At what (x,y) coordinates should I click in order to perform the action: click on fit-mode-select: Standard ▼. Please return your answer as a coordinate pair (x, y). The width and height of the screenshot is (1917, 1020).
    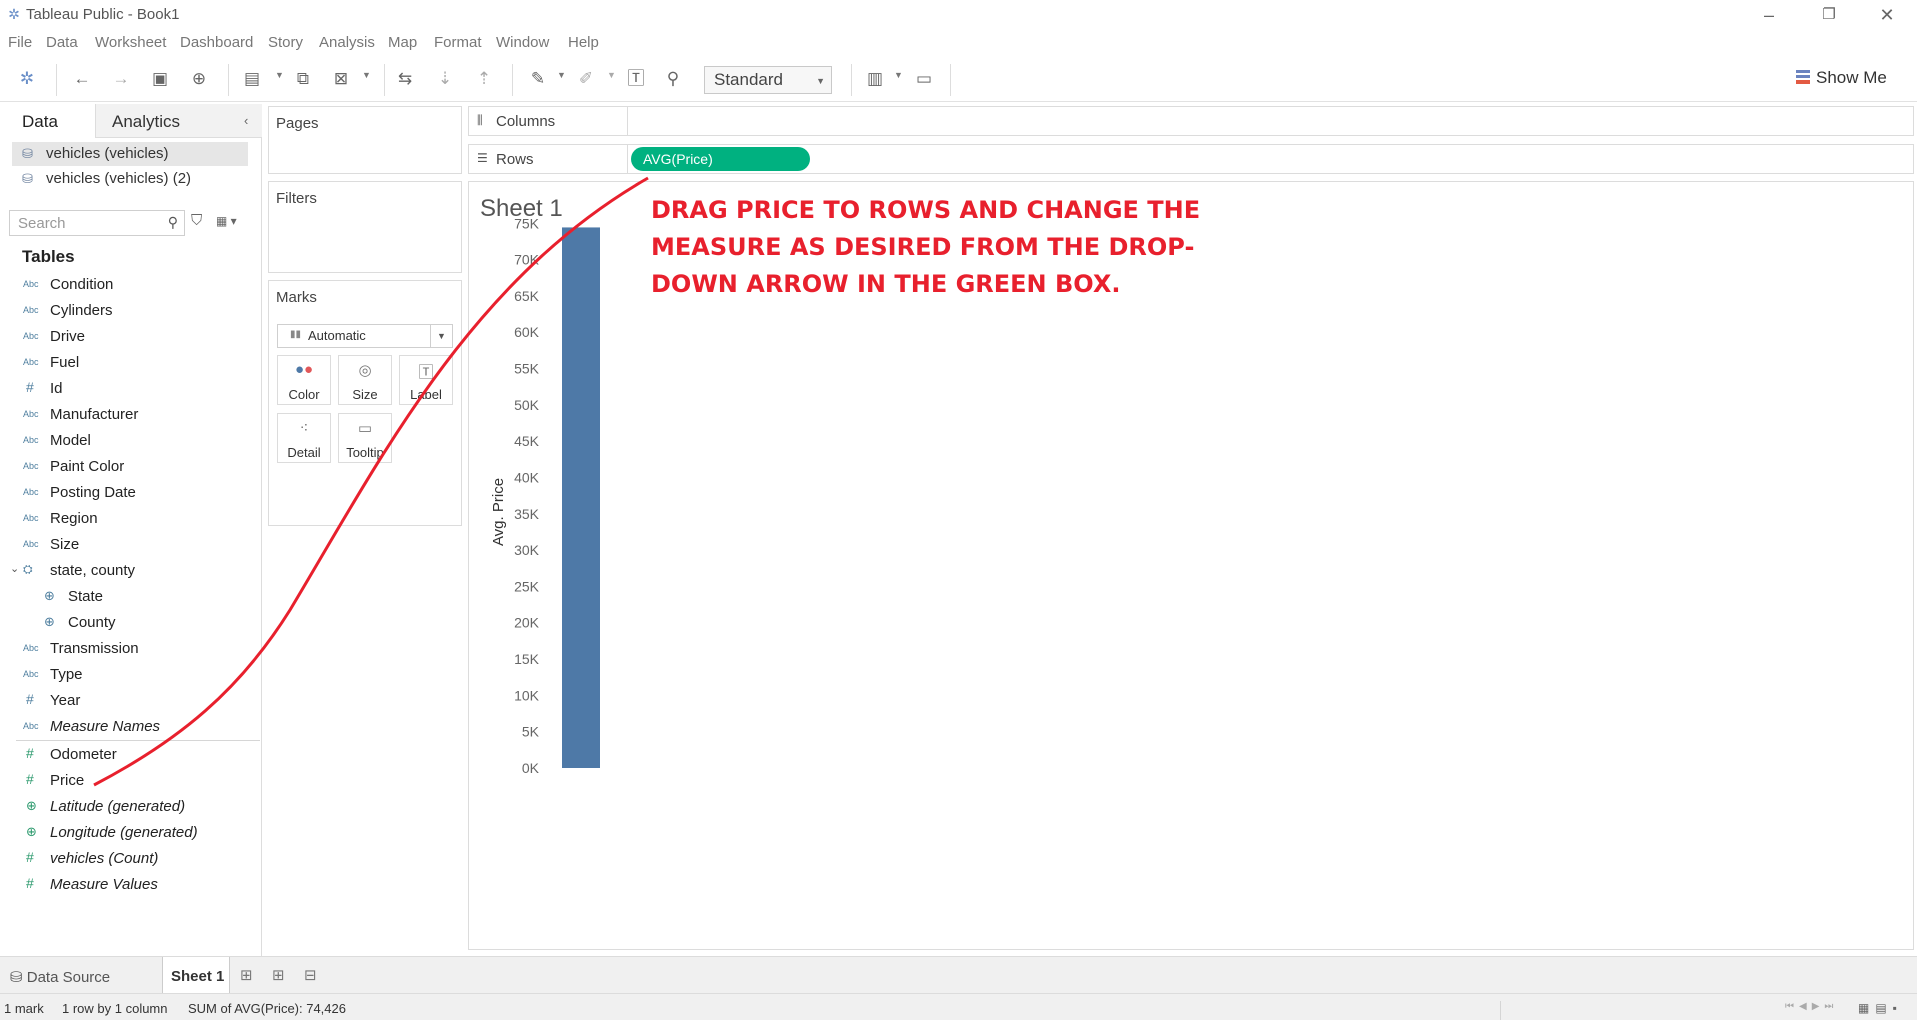
    Looking at the image, I should click on (768, 80).